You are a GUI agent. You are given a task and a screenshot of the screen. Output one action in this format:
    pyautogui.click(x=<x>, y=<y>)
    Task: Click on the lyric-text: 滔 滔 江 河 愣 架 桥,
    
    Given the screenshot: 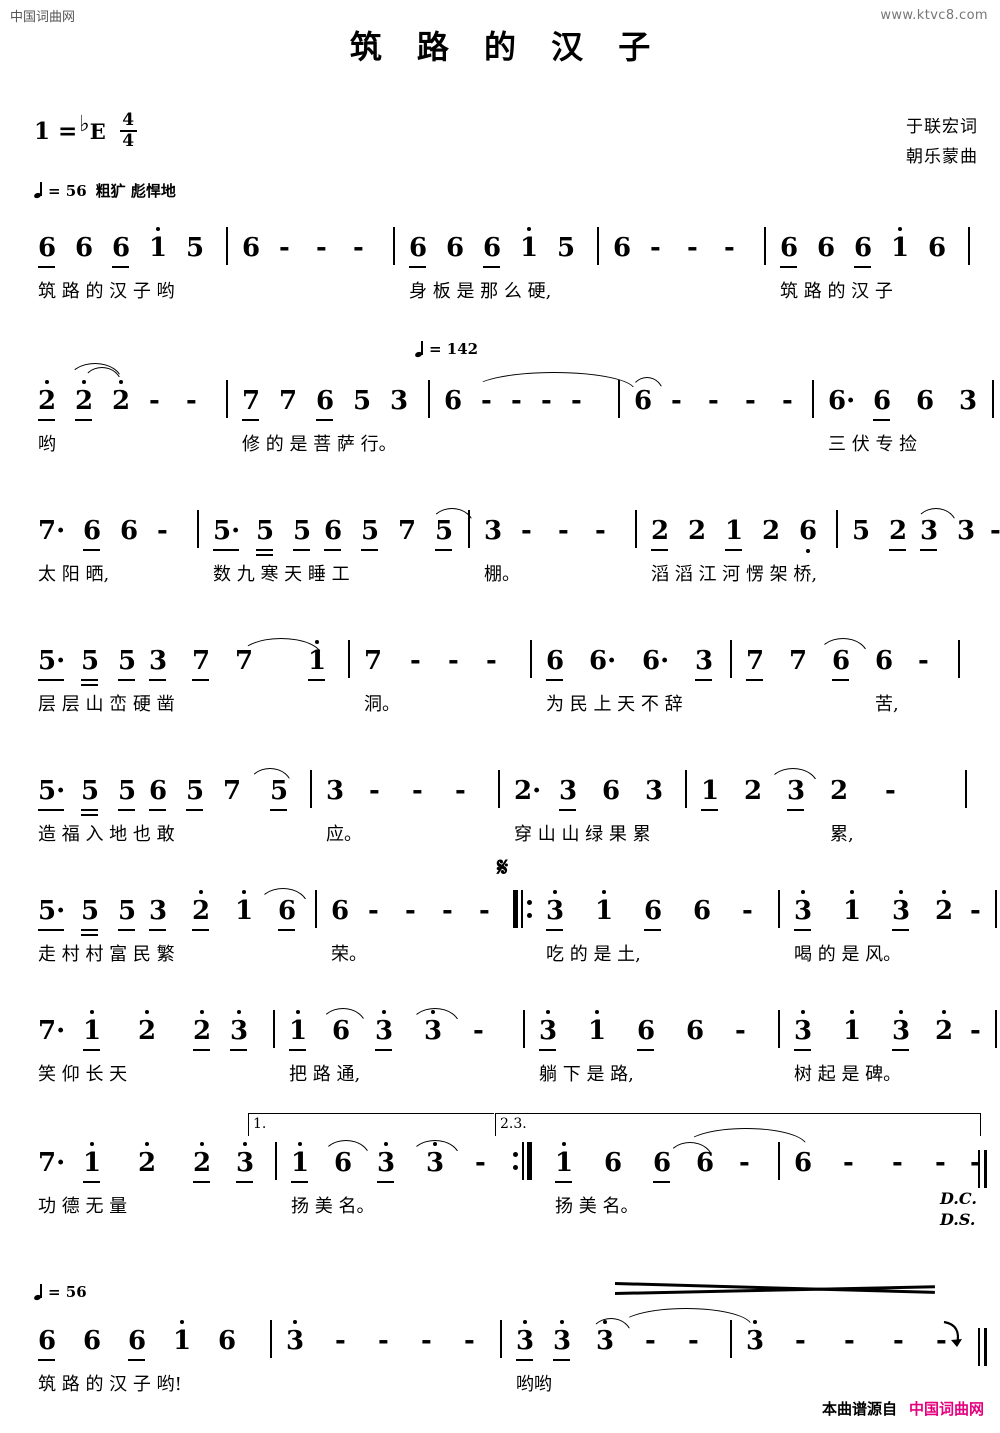 What is the action you would take?
    pyautogui.click(x=734, y=574)
    